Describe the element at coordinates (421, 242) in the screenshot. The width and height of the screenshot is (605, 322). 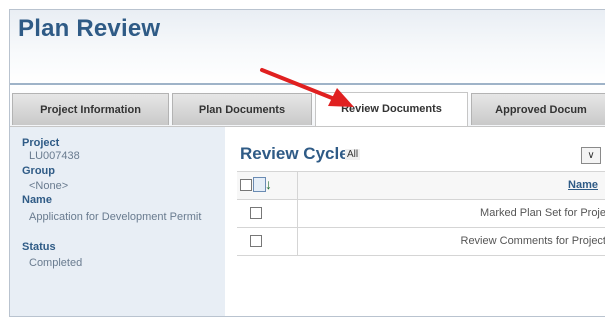
I see `table-row: Review Comments for Project` at that location.